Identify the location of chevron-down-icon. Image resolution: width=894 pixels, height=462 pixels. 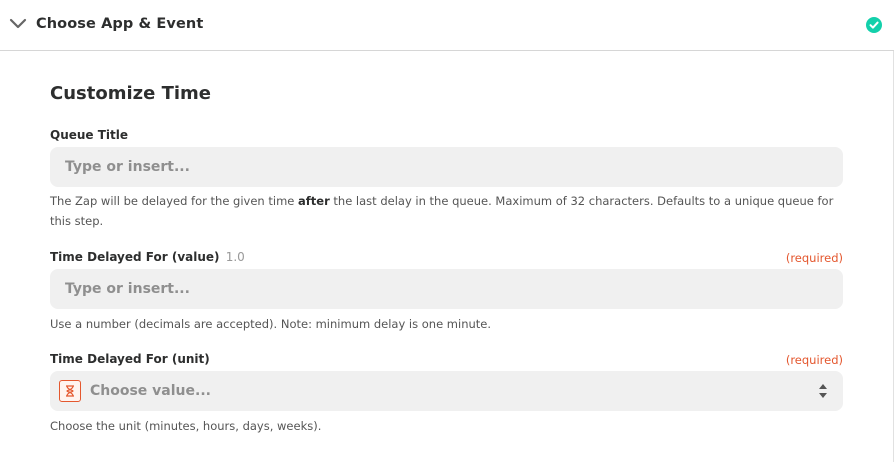
(18, 24).